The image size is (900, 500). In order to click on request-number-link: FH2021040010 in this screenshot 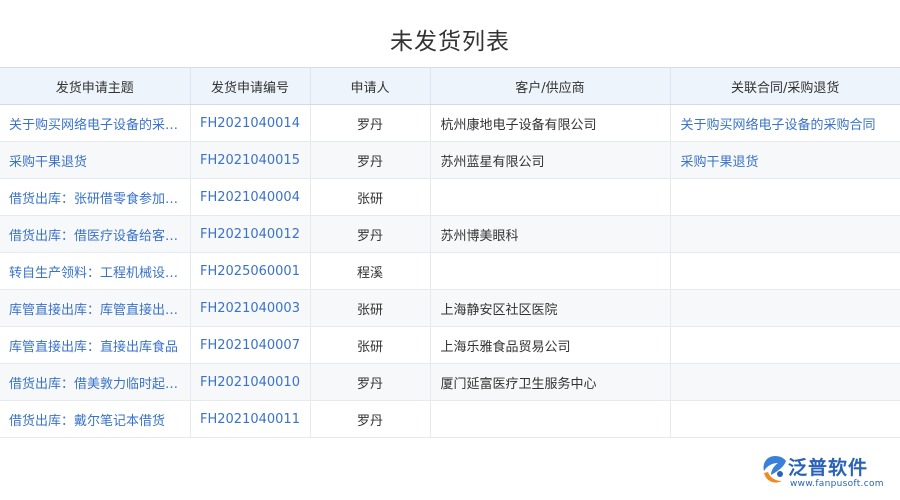, I will do `click(250, 382)`.